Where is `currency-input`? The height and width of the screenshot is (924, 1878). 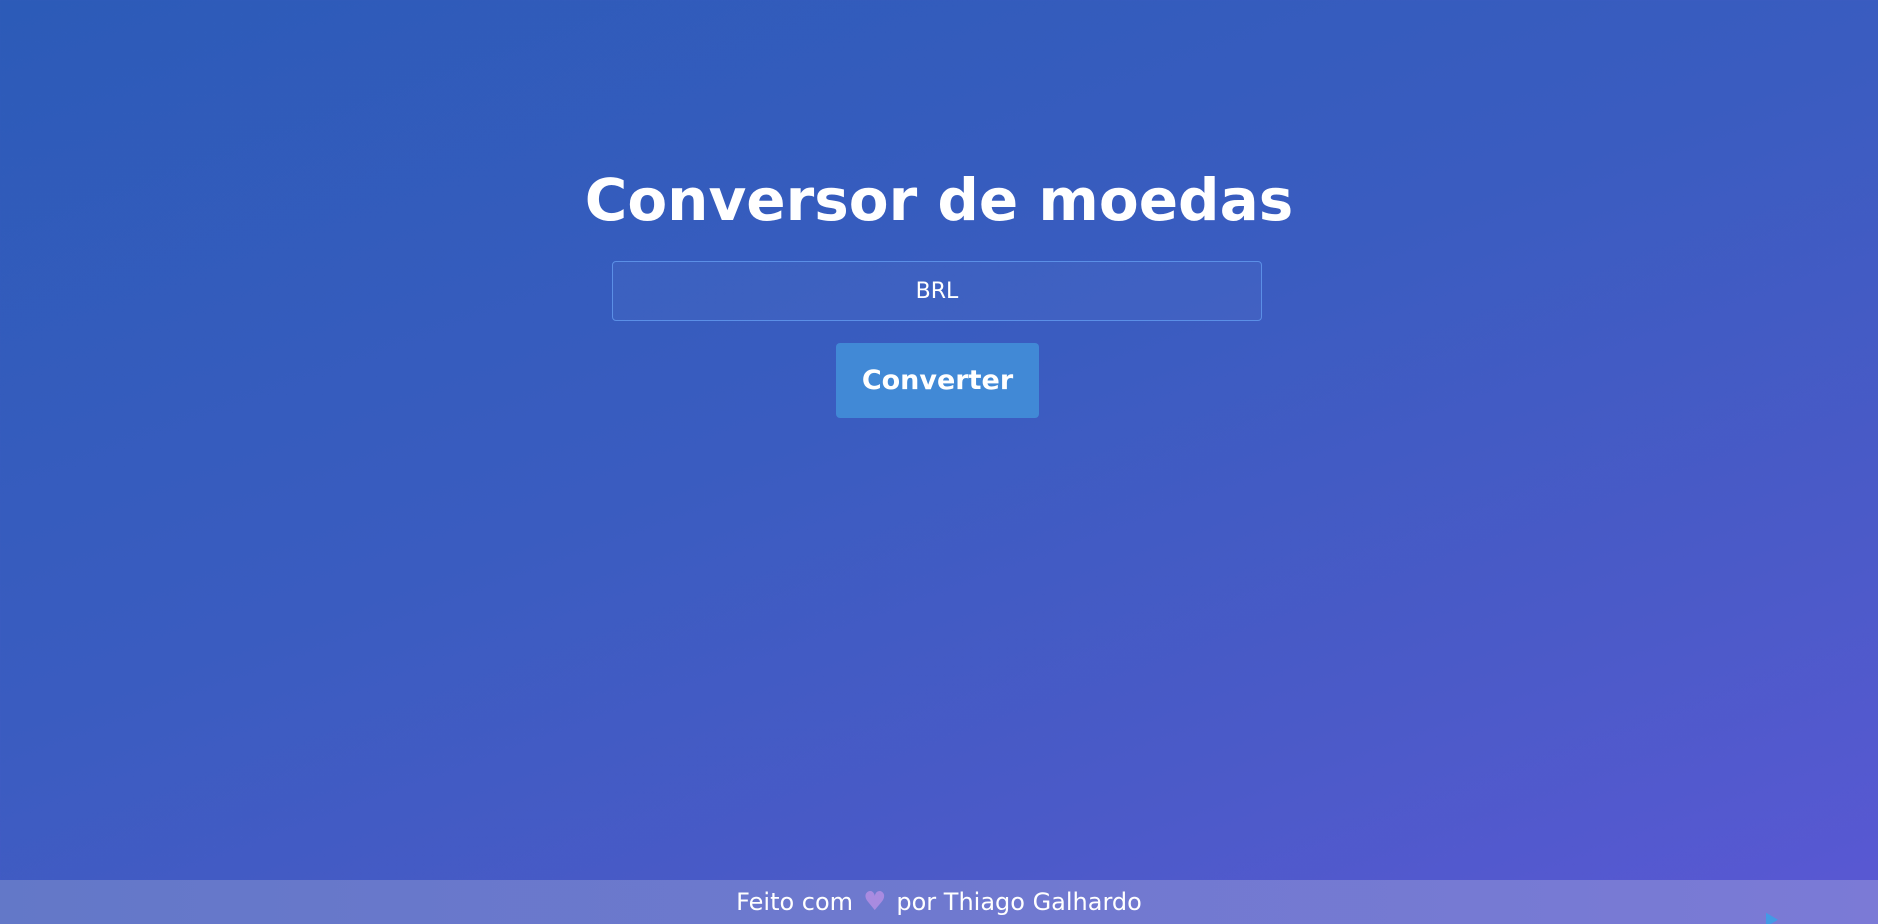 currency-input is located at coordinates (937, 291).